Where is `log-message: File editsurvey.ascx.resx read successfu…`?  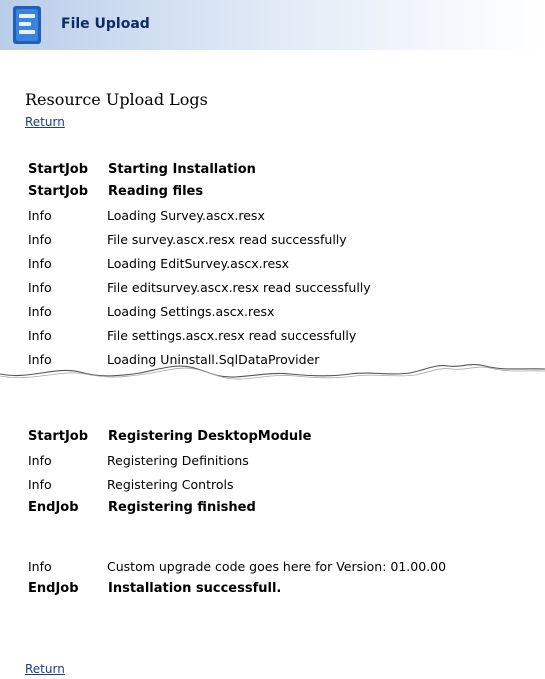 log-message: File editsurvey.ascx.resx read successfu… is located at coordinates (239, 287).